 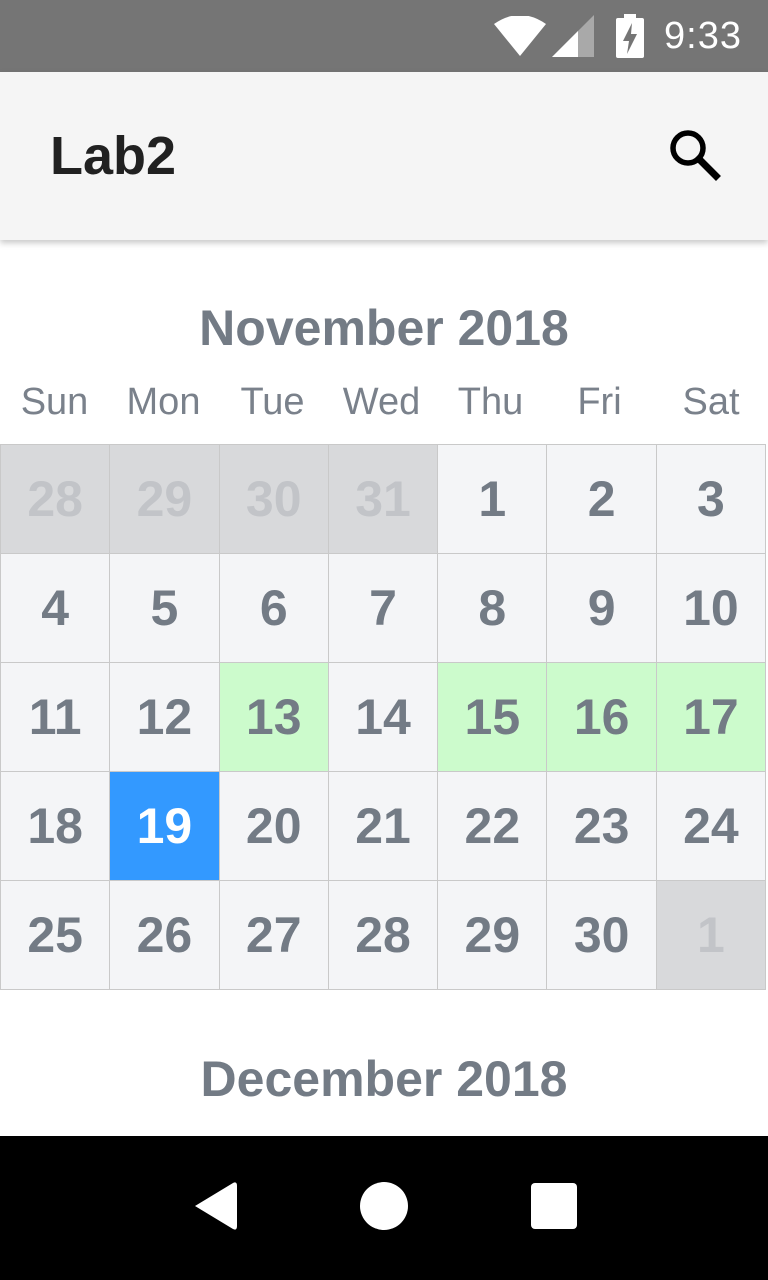 I want to click on day-cell: 23, so click(x=602, y=826).